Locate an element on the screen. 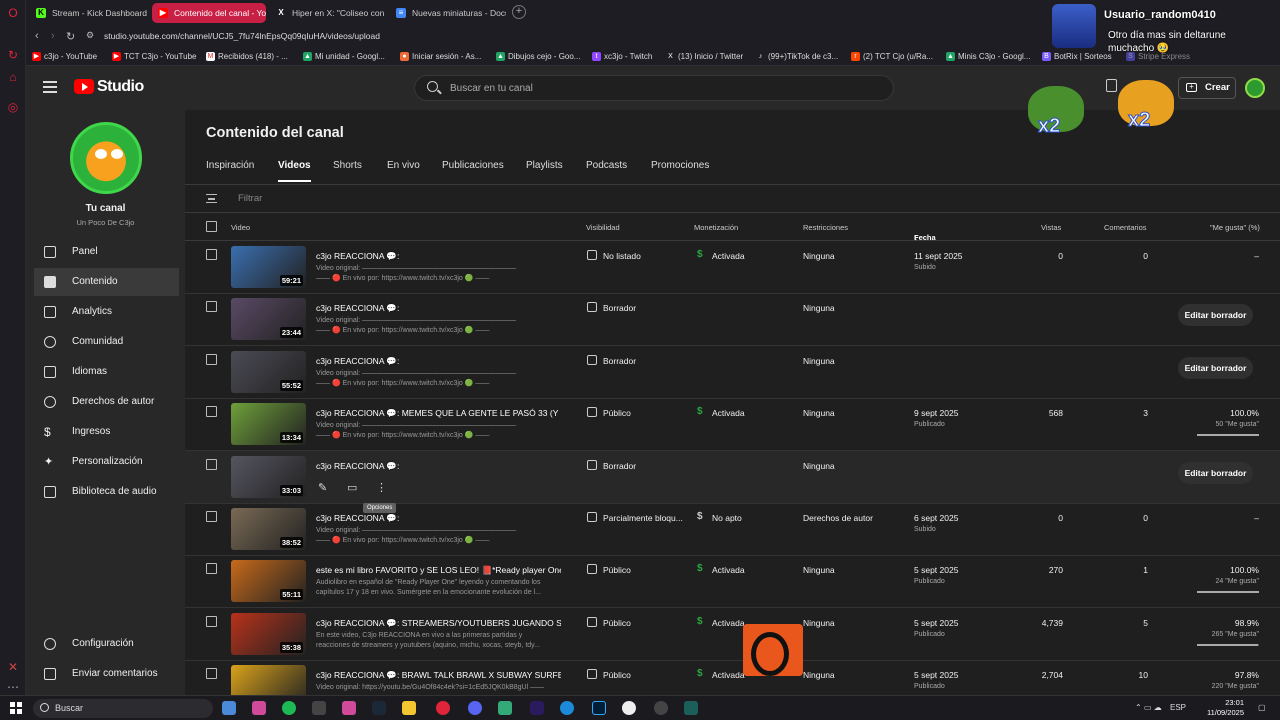 The width and height of the screenshot is (1280, 720). visibility-value: Público is located at coordinates (617, 413).